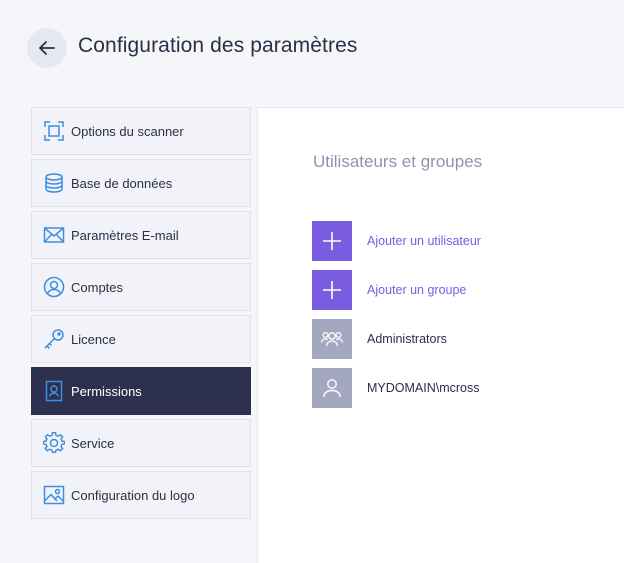 The height and width of the screenshot is (563, 624). I want to click on envelope-icon, so click(54, 235).